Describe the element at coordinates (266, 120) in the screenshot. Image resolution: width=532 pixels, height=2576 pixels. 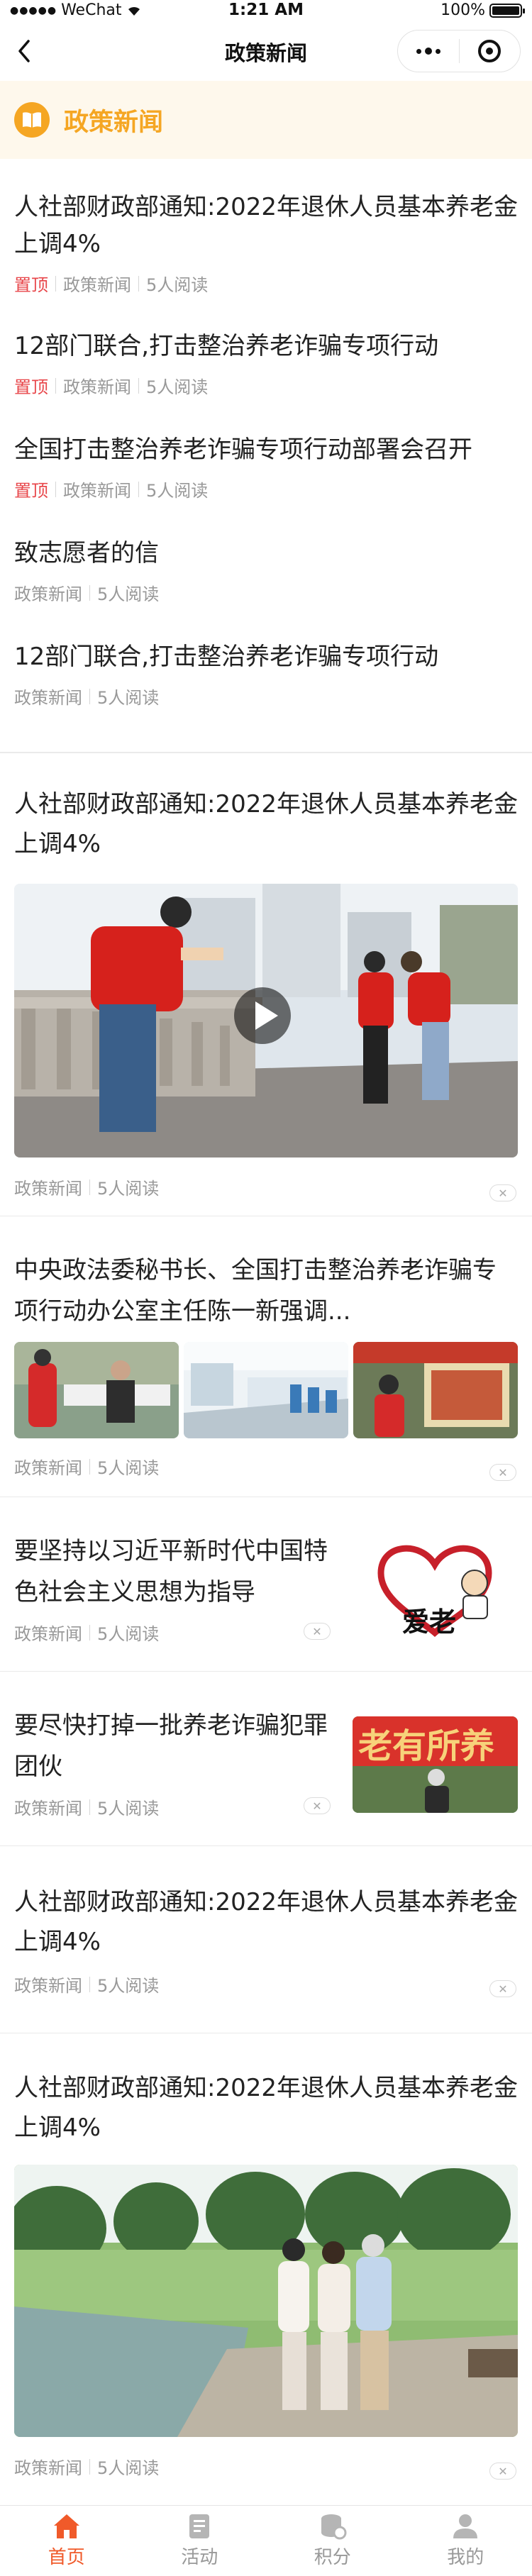
I see `section-header: 政策新闻` at that location.